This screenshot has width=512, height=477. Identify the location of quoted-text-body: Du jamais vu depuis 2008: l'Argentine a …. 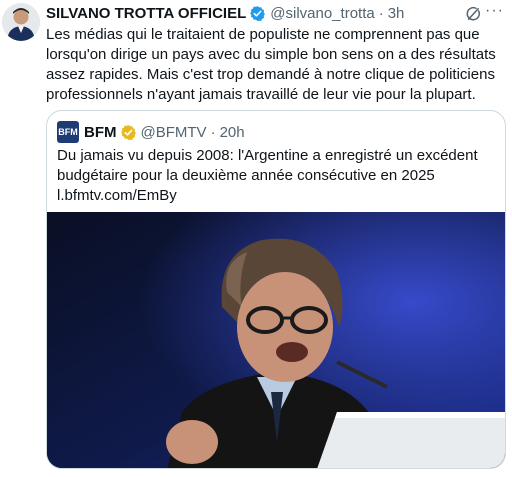
(267, 165).